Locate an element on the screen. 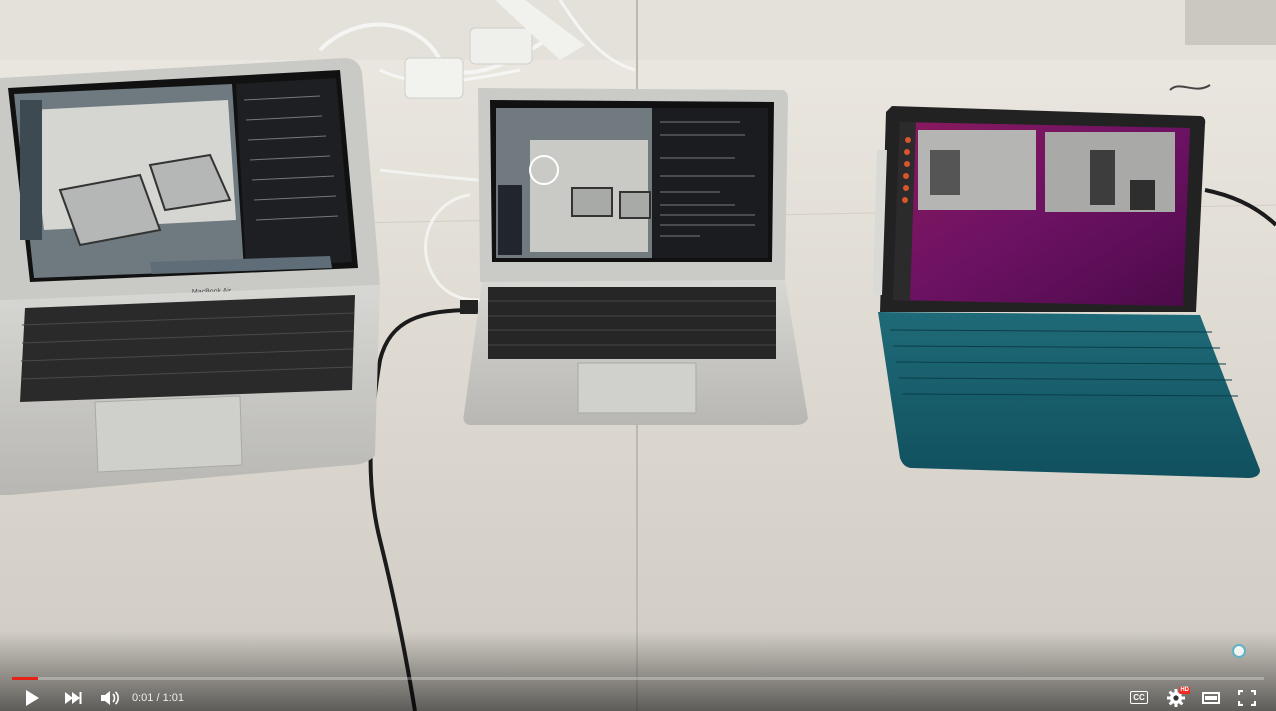  progress-bar is located at coordinates (638, 678).